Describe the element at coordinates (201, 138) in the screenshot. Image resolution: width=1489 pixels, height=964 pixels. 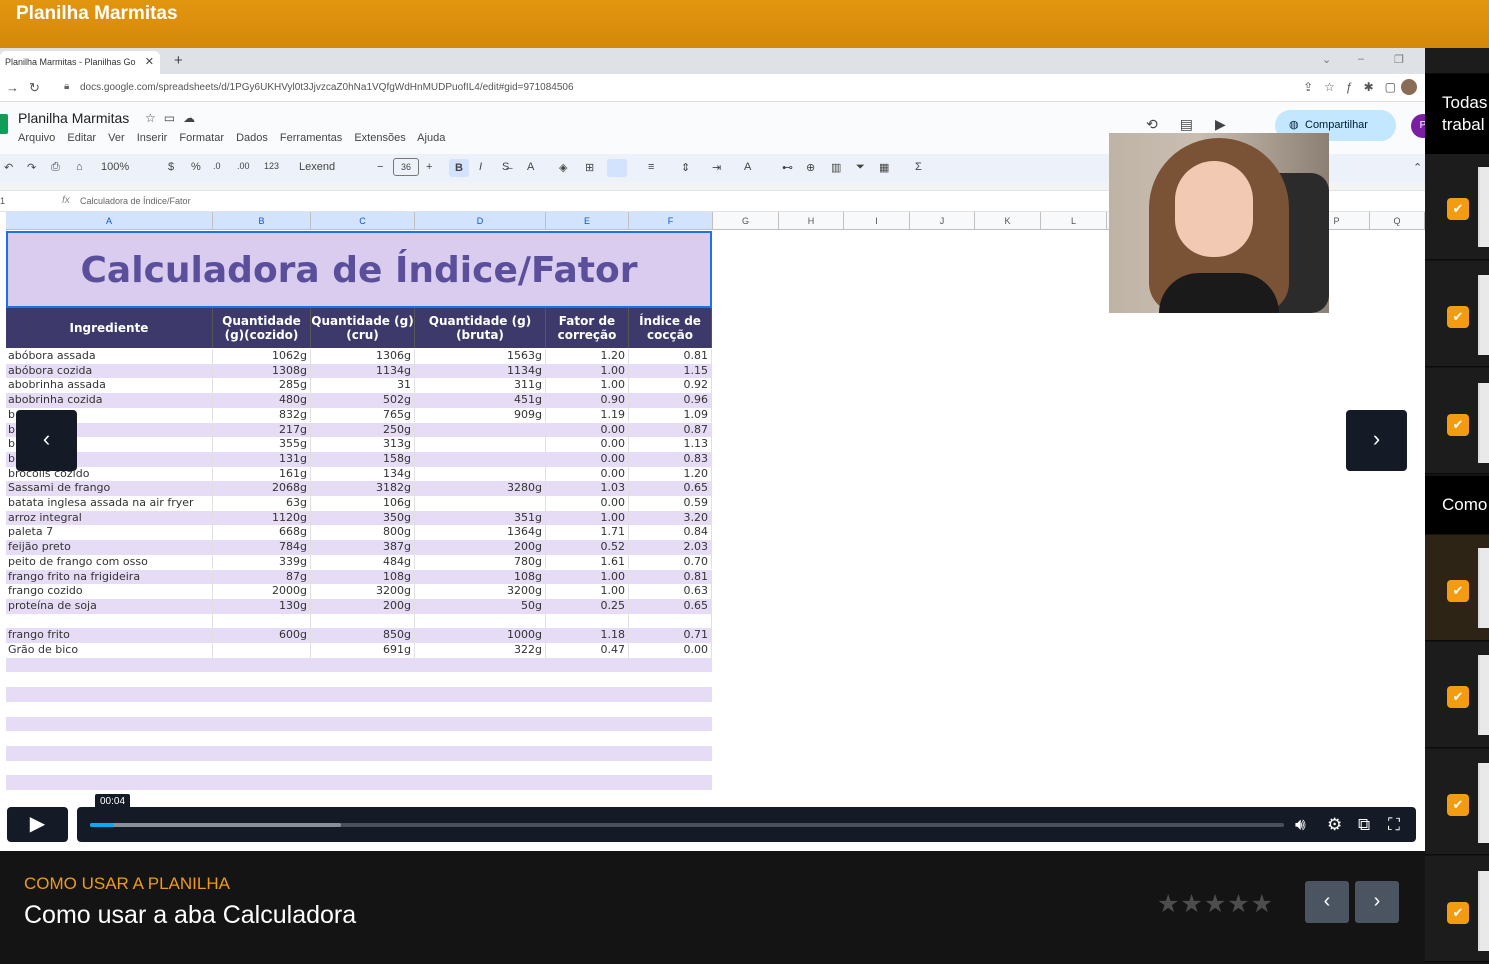
I see `menu-item: Formatar` at that location.